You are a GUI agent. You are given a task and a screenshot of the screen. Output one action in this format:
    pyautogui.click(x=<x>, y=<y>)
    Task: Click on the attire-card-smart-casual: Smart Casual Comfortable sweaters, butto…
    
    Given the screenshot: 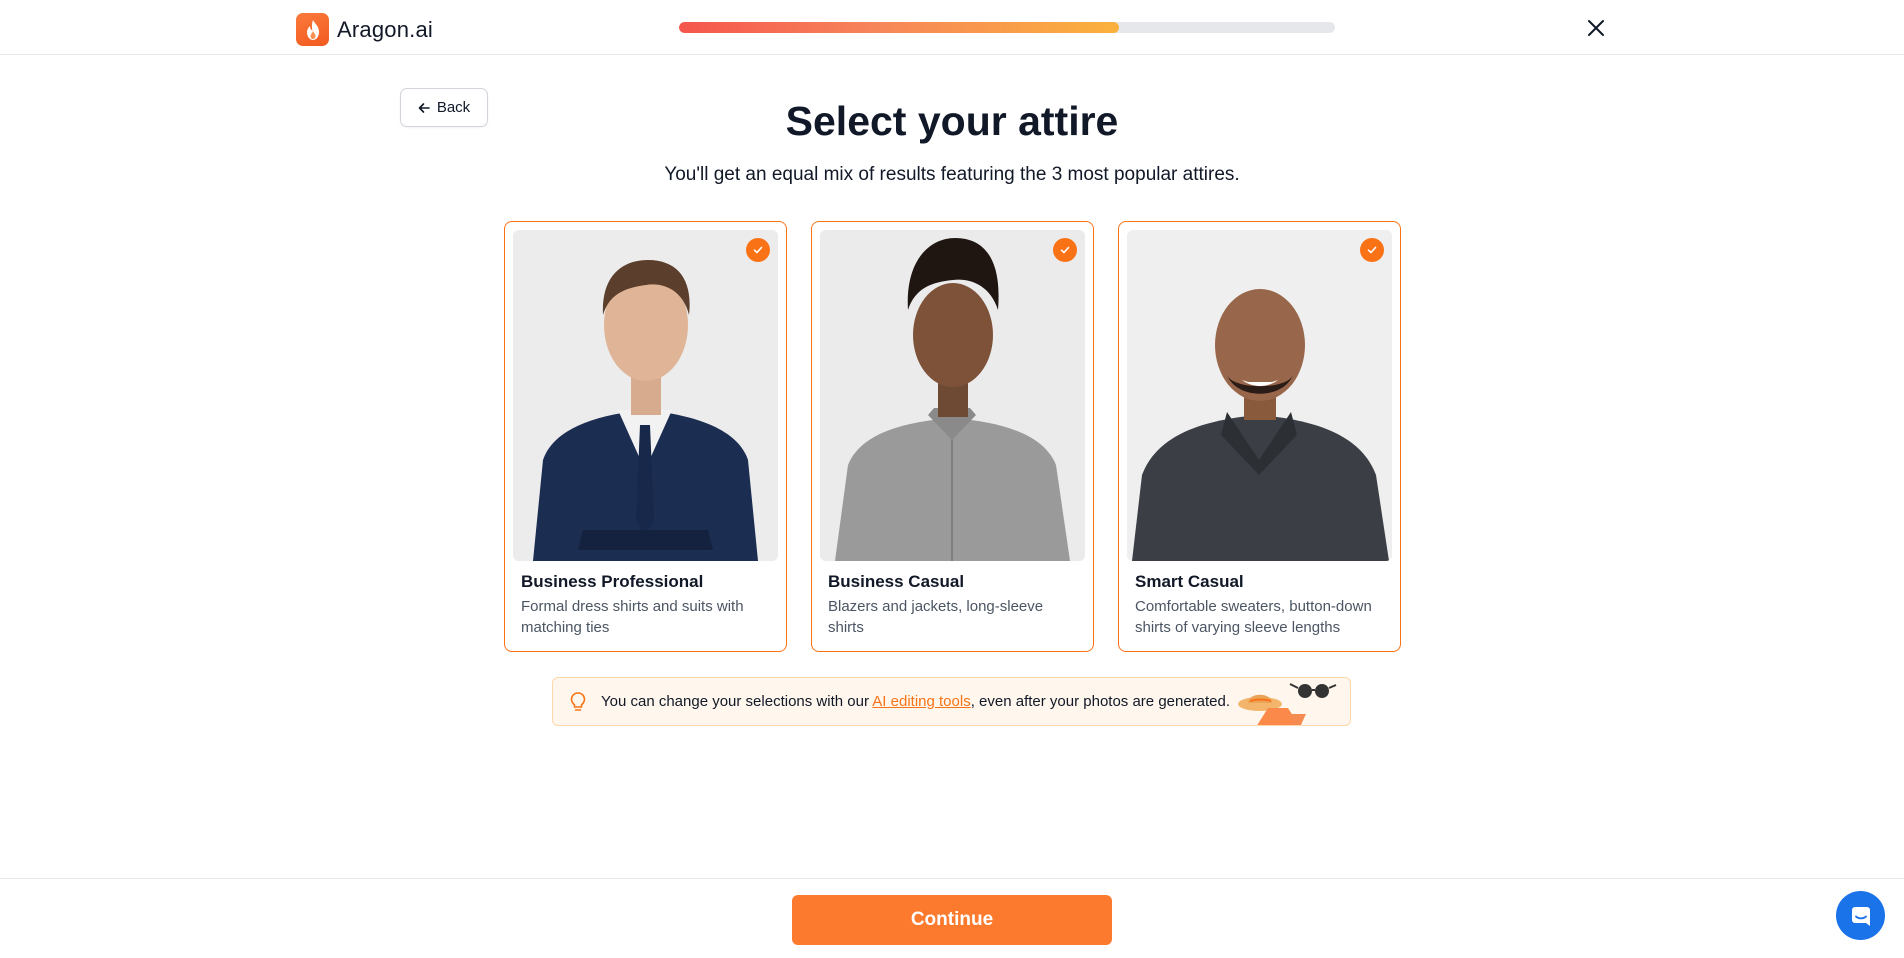 What is the action you would take?
    pyautogui.click(x=1259, y=436)
    